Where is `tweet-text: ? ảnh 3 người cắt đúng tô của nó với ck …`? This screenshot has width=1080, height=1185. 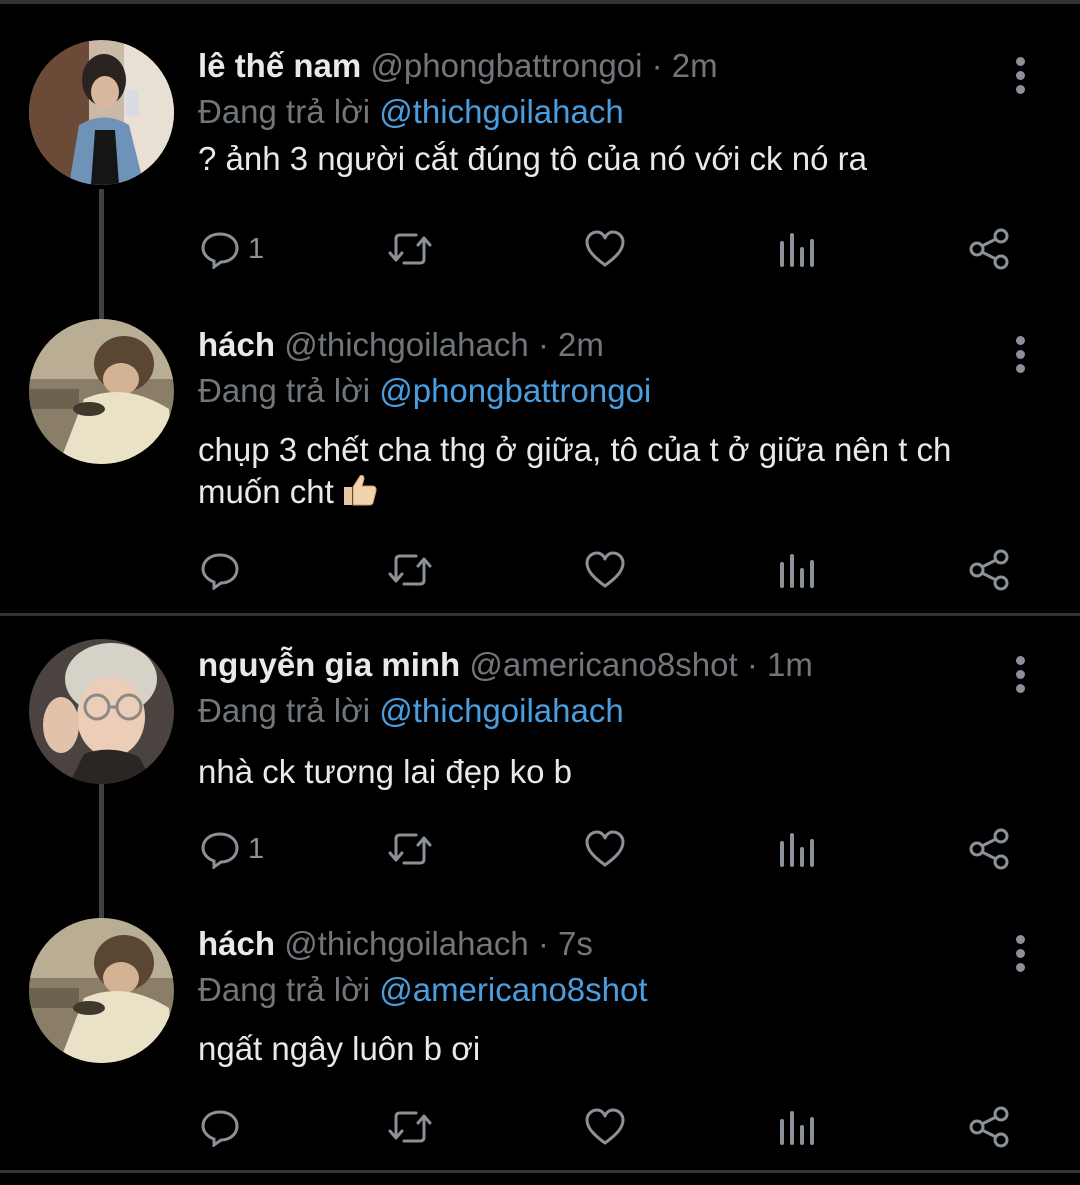
tweet-text: ? ảnh 3 người cắt đúng tô của nó với ck … is located at coordinates (532, 158).